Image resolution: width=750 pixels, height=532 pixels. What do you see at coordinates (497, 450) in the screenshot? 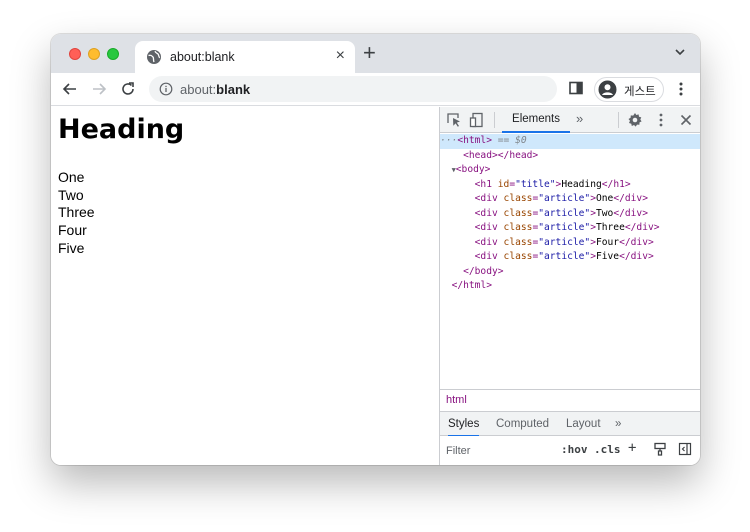
I see `filter-input` at bounding box center [497, 450].